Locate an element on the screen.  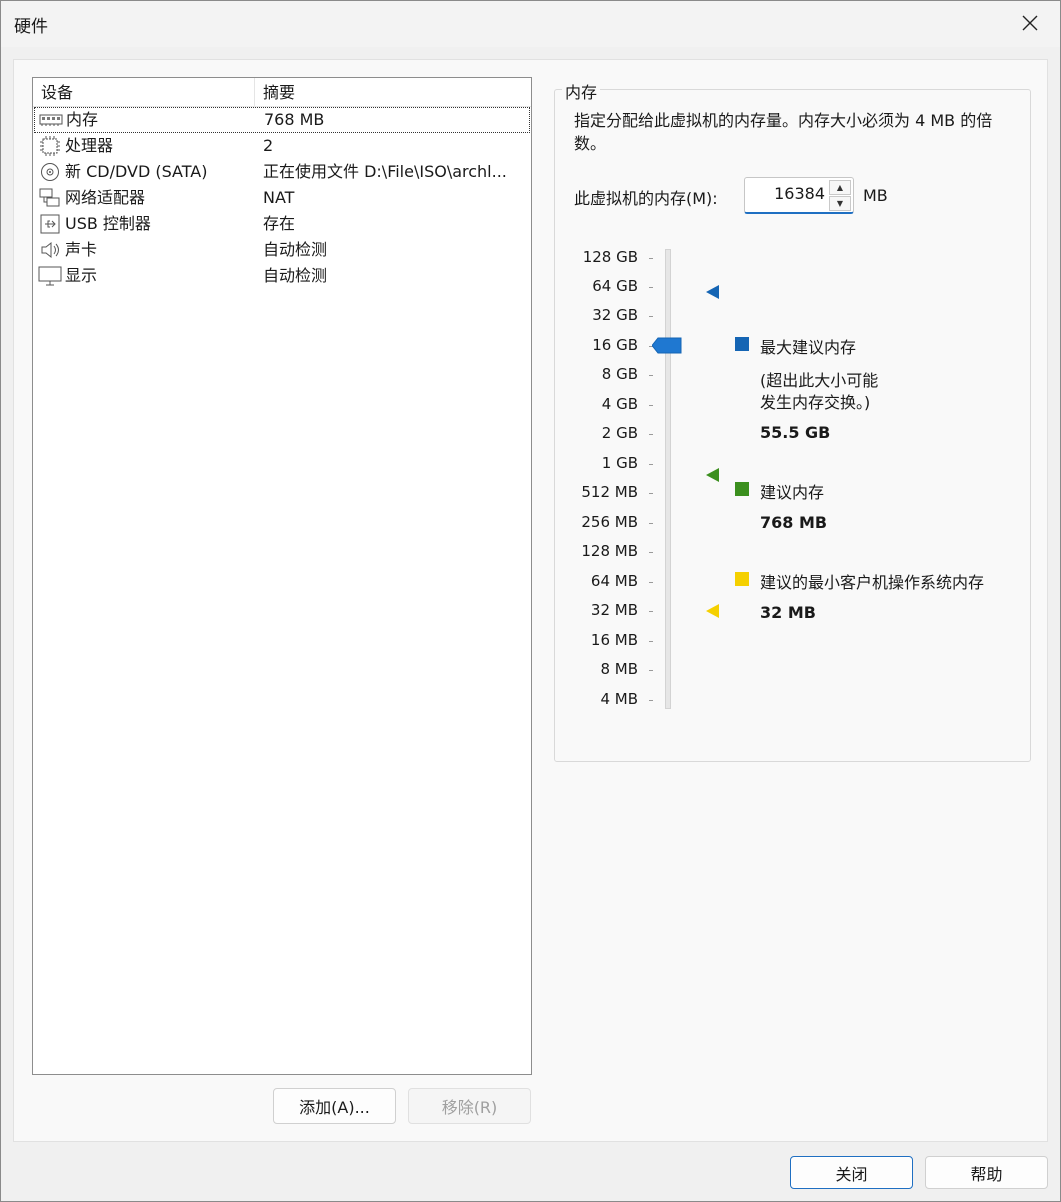
memory-icon is located at coordinates (51, 120).